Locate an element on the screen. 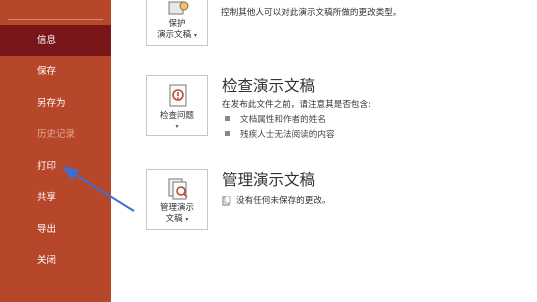 The image size is (537, 302). sidebar-item-save-as: 另存为 is located at coordinates (55, 103).